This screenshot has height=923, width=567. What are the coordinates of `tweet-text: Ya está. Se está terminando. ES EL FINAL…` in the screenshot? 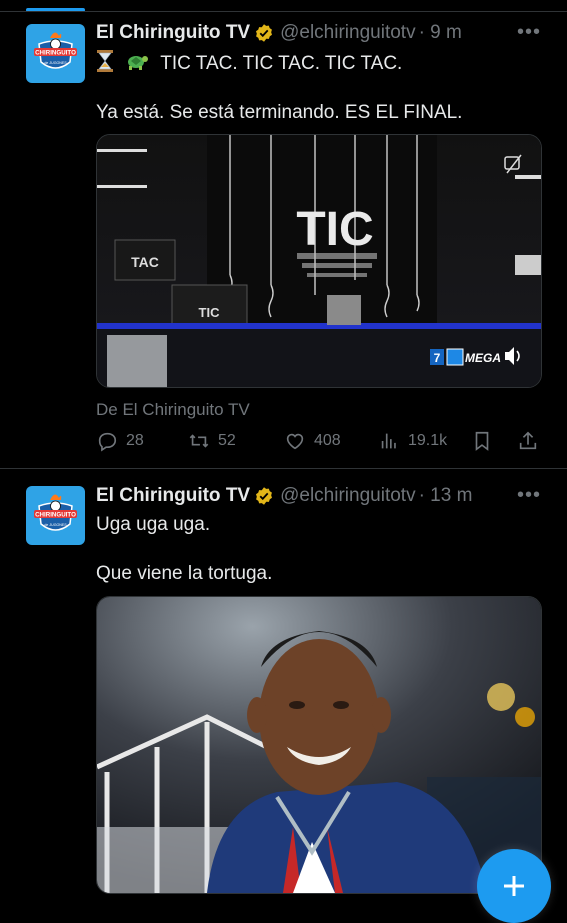 It's located at (279, 112).